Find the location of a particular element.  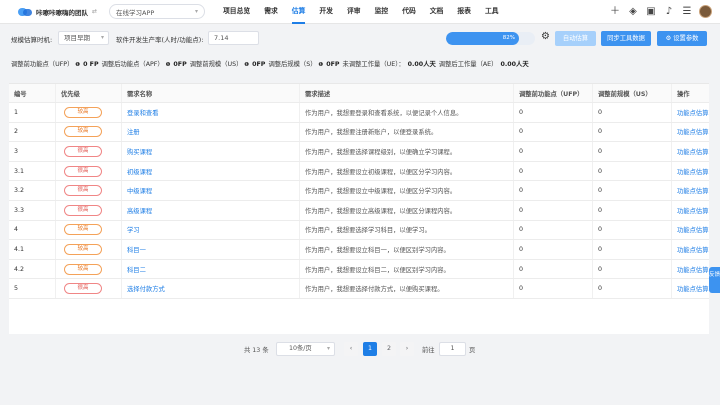

table-row: 1 较高 登录和查看 作为用户，我想要登录和查看系统，以便记录个人信息。 0 0 功能点估算 is located at coordinates (359, 113).